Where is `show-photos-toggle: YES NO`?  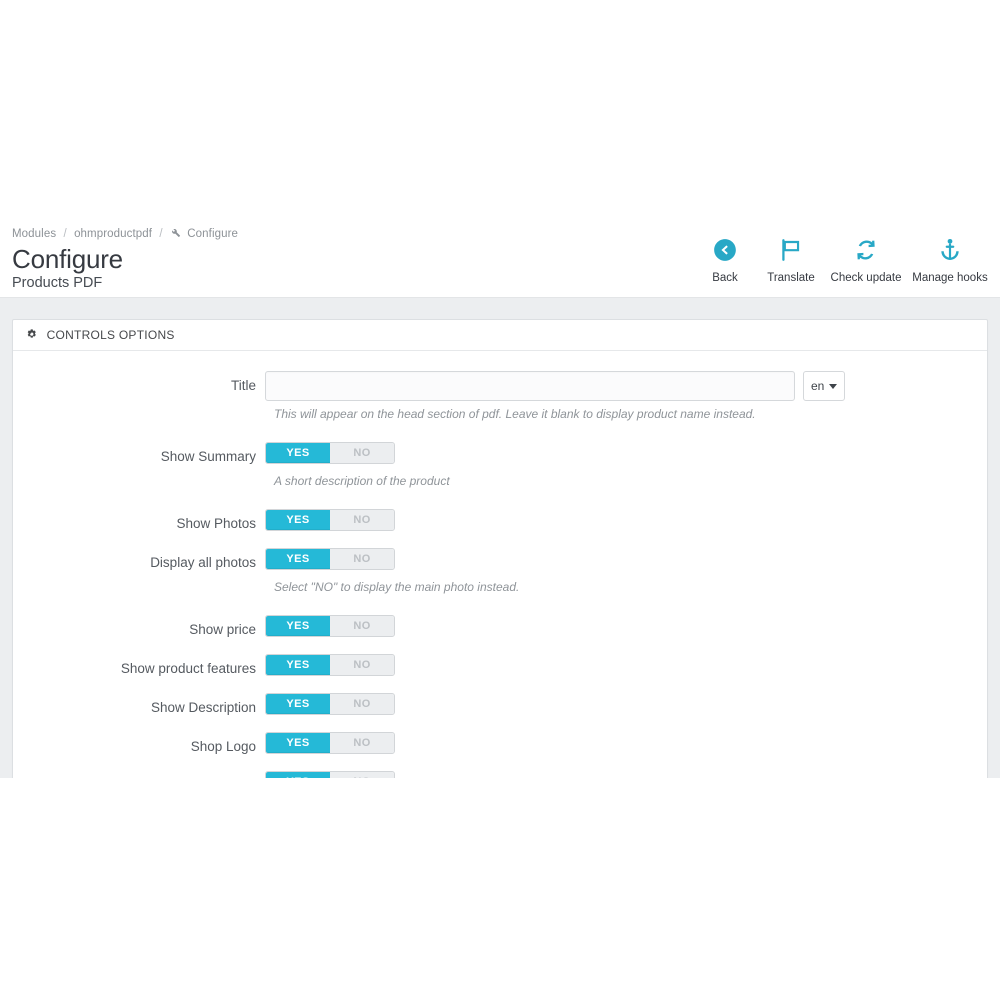
show-photos-toggle: YES NO is located at coordinates (330, 520).